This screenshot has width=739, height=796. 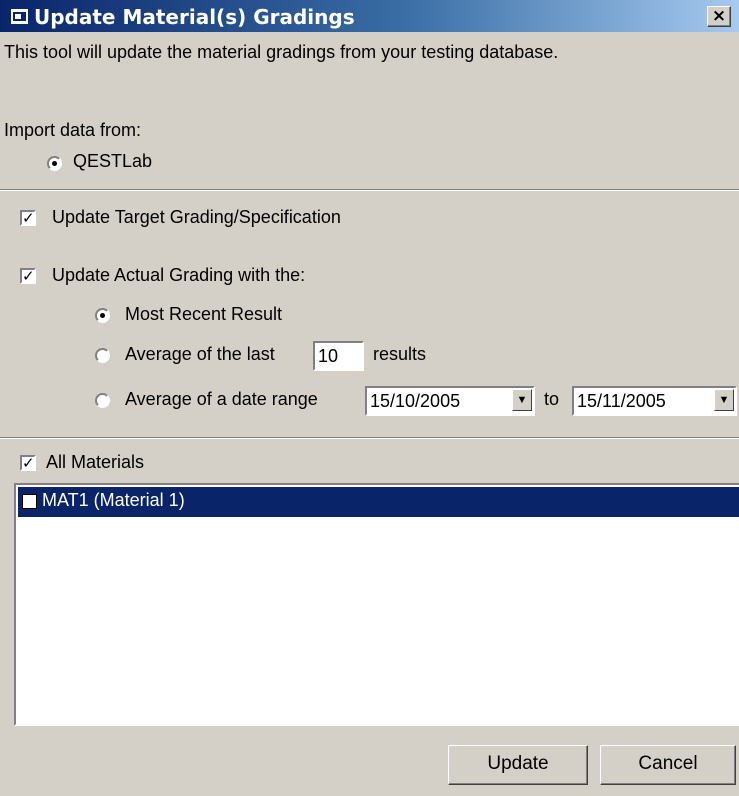 I want to click on close-icon: ×, so click(x=719, y=16).